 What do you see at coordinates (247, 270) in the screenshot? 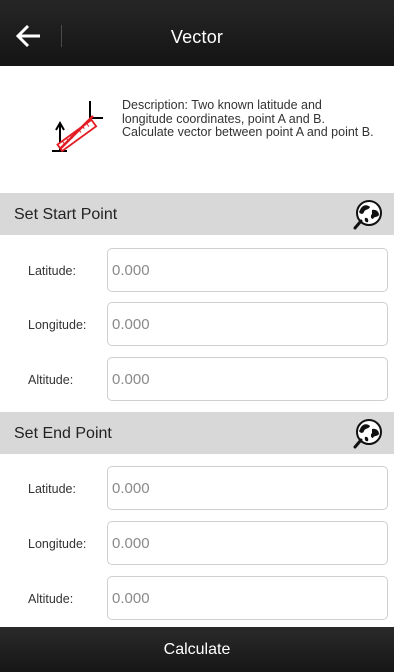
I see `start-latitude-input` at bounding box center [247, 270].